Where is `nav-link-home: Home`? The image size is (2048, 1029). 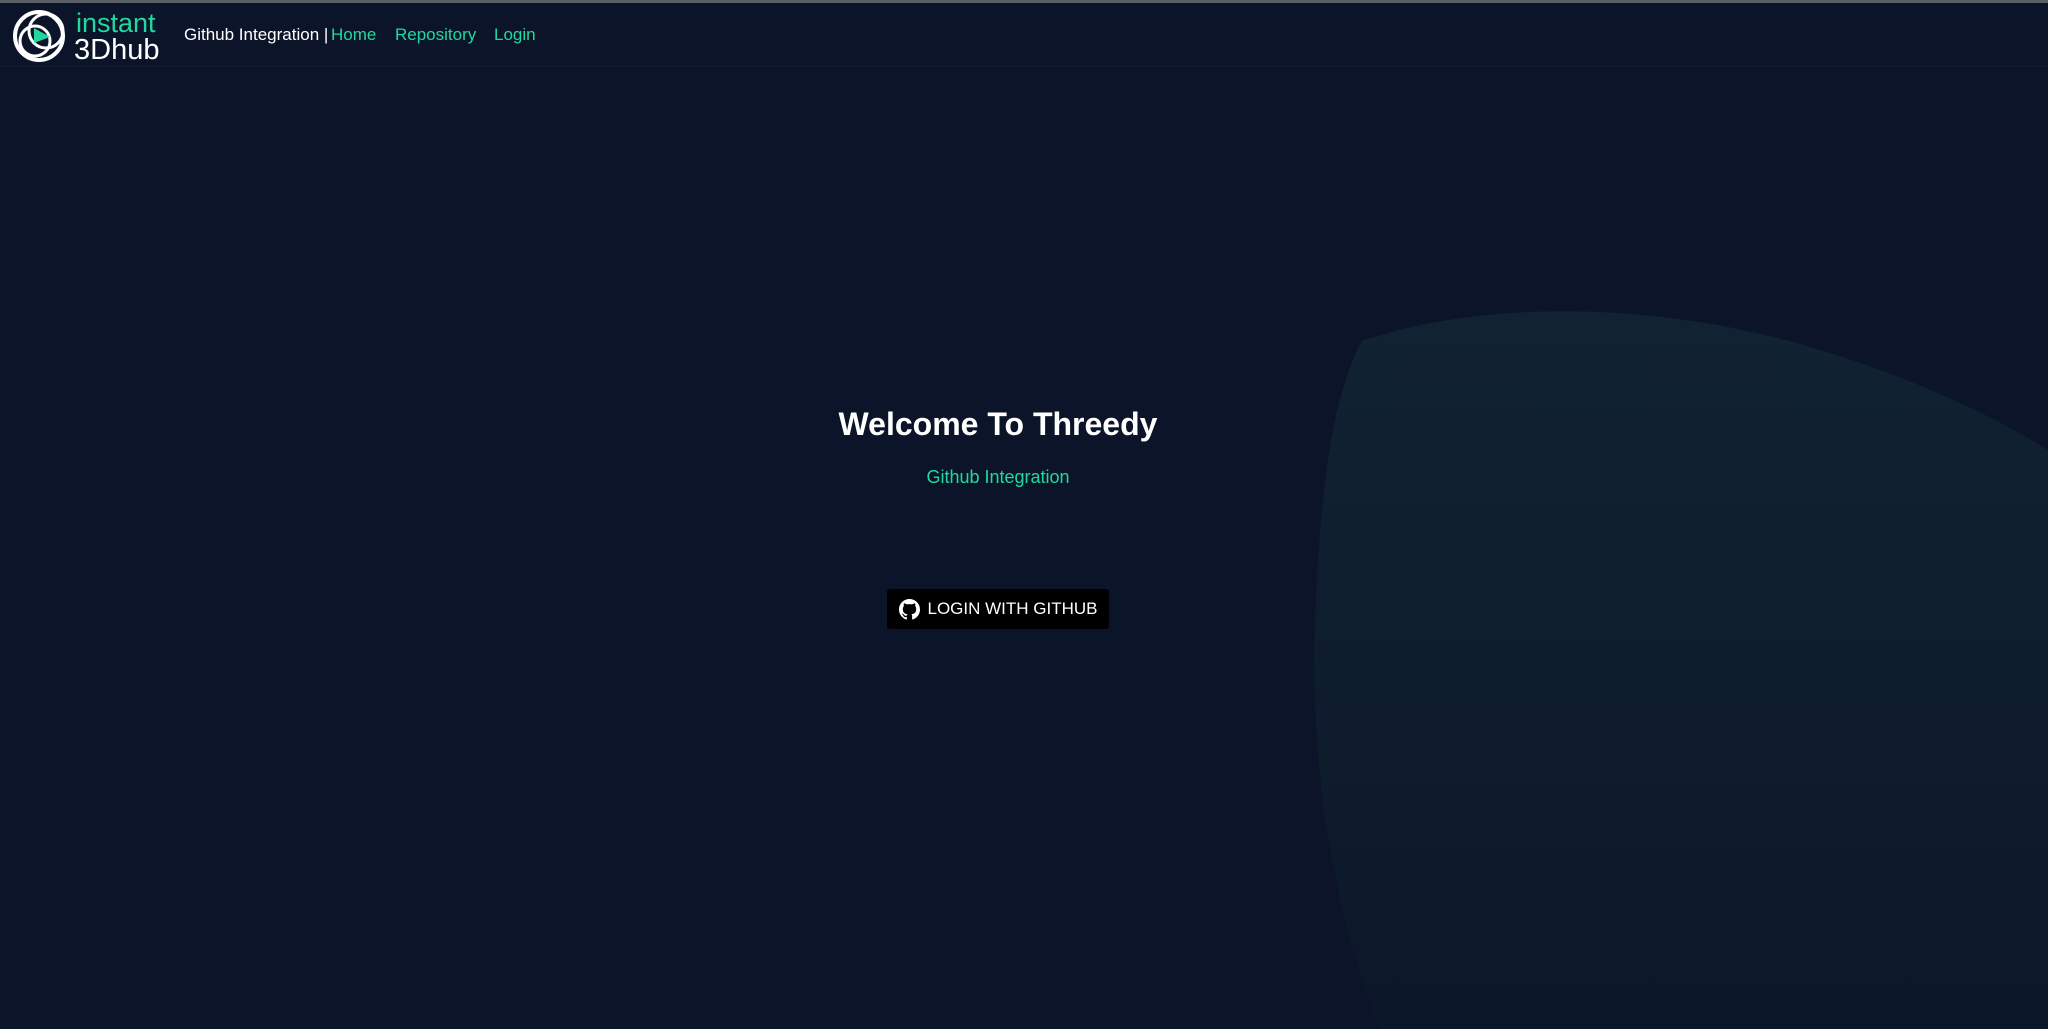
nav-link-home: Home is located at coordinates (353, 35).